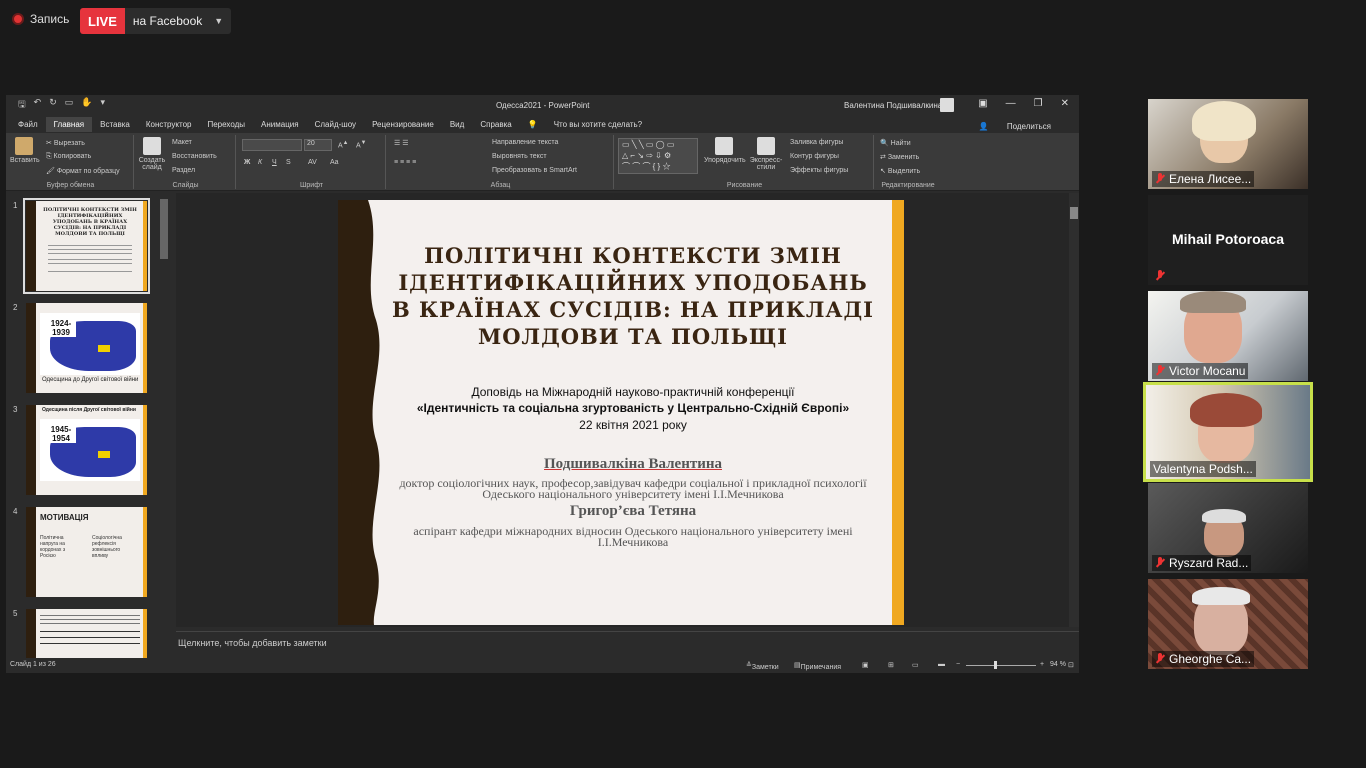  Describe the element at coordinates (40, 19) in the screenshot. I see `recording-indicator: Запись` at that location.